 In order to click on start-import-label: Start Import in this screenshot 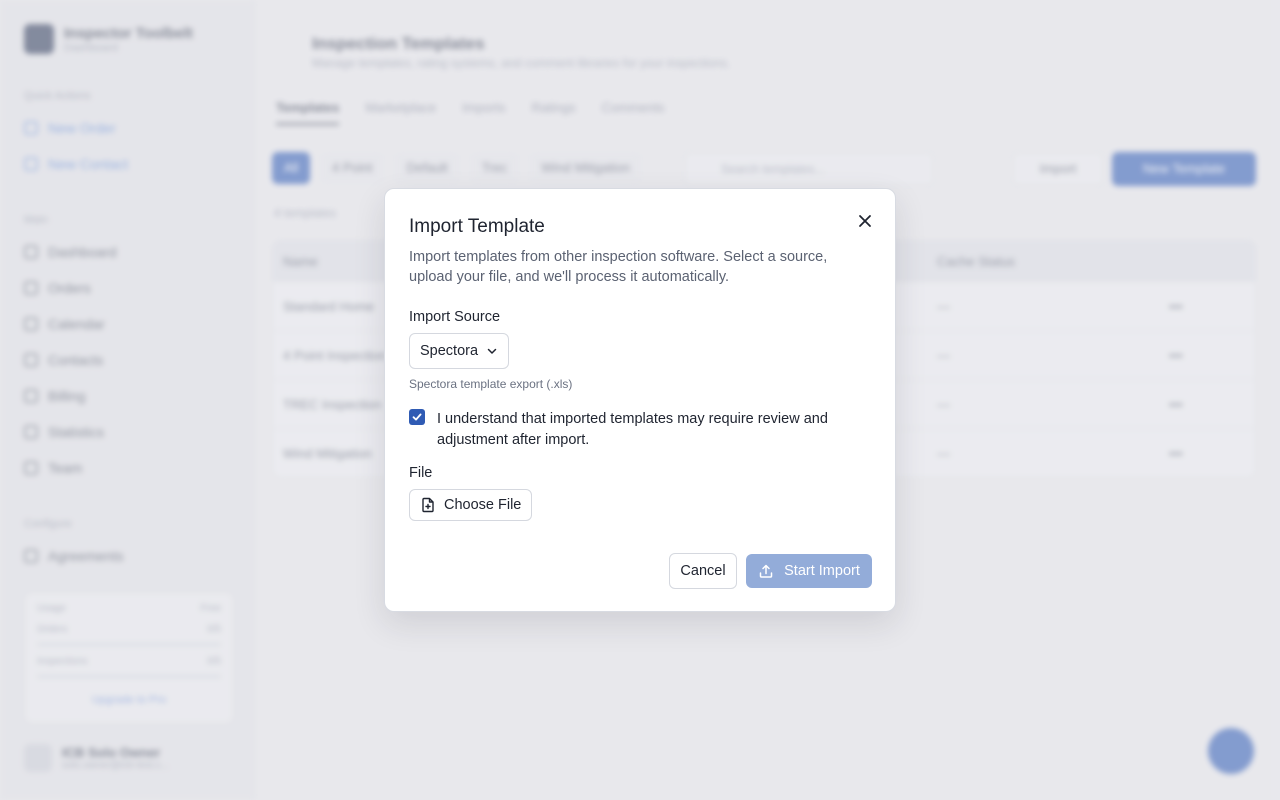, I will do `click(822, 571)`.